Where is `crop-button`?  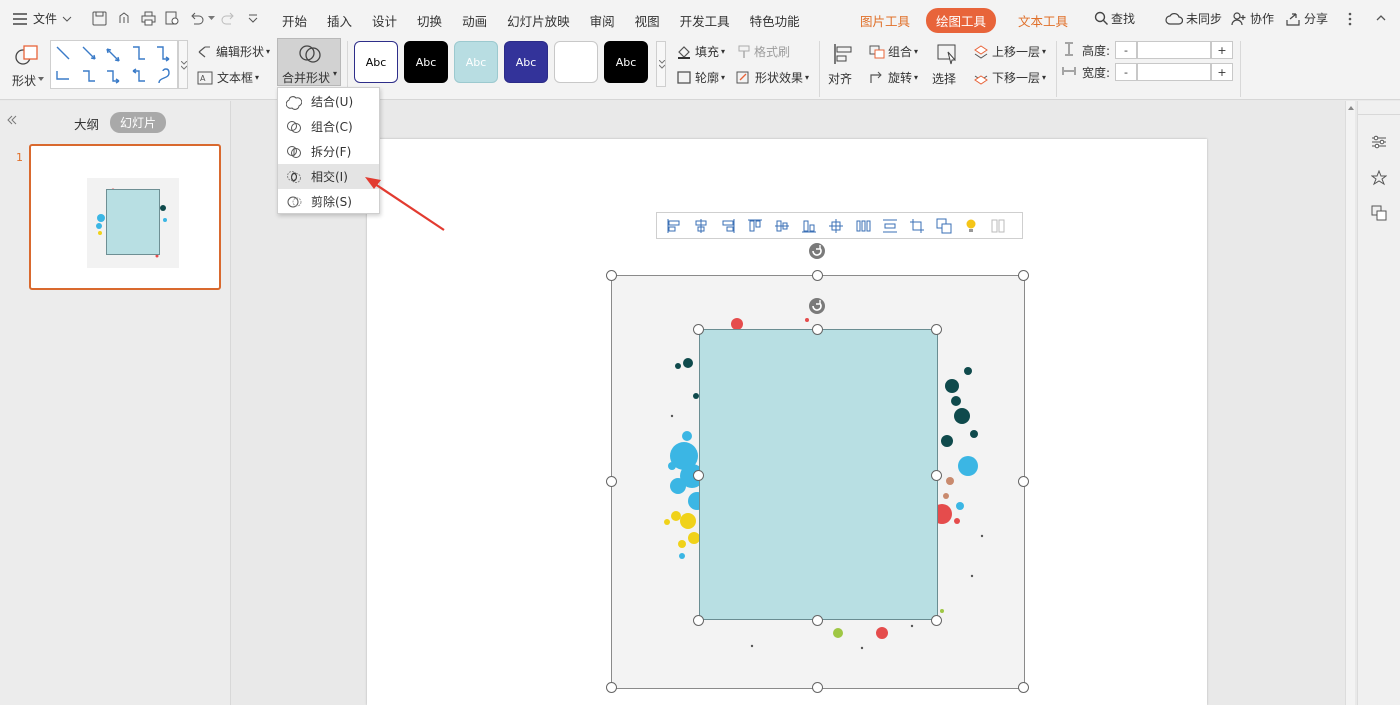 crop-button is located at coordinates (916, 226).